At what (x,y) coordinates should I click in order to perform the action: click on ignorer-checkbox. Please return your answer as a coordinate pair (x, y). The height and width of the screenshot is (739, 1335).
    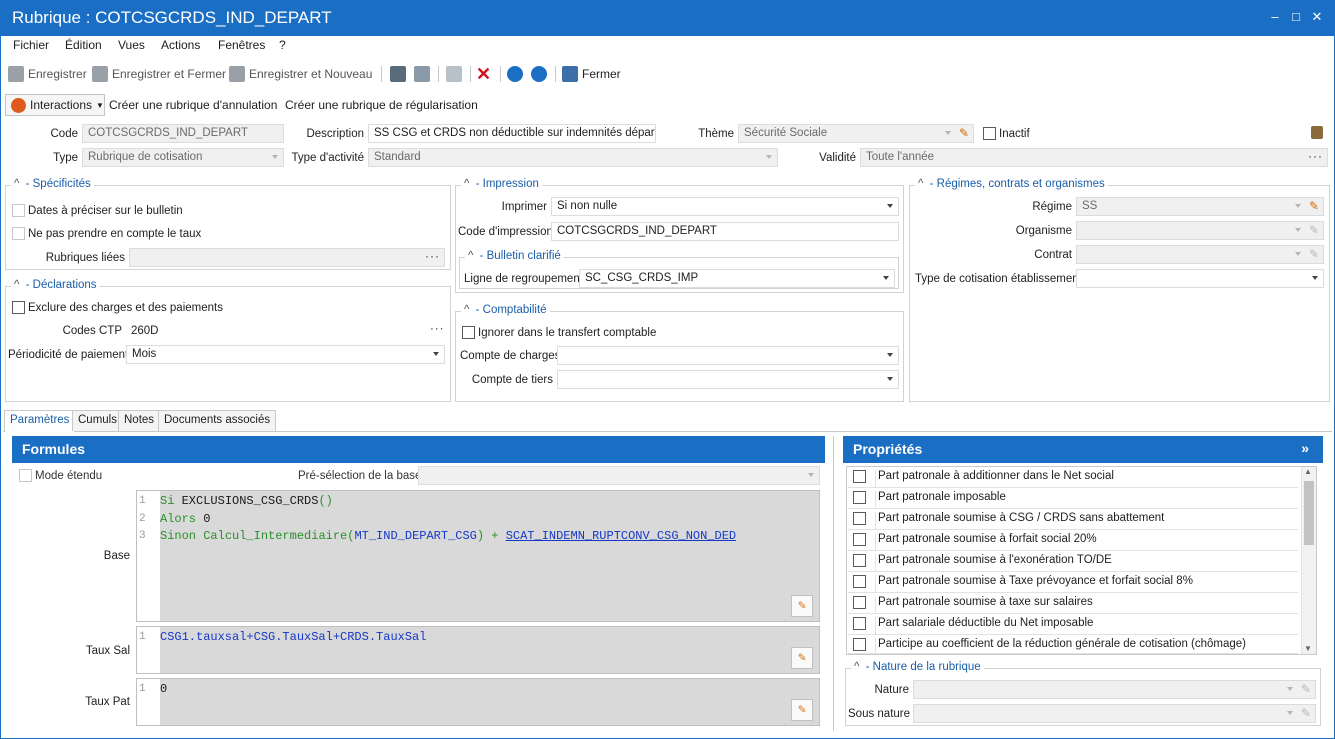
    Looking at the image, I should click on (468, 332).